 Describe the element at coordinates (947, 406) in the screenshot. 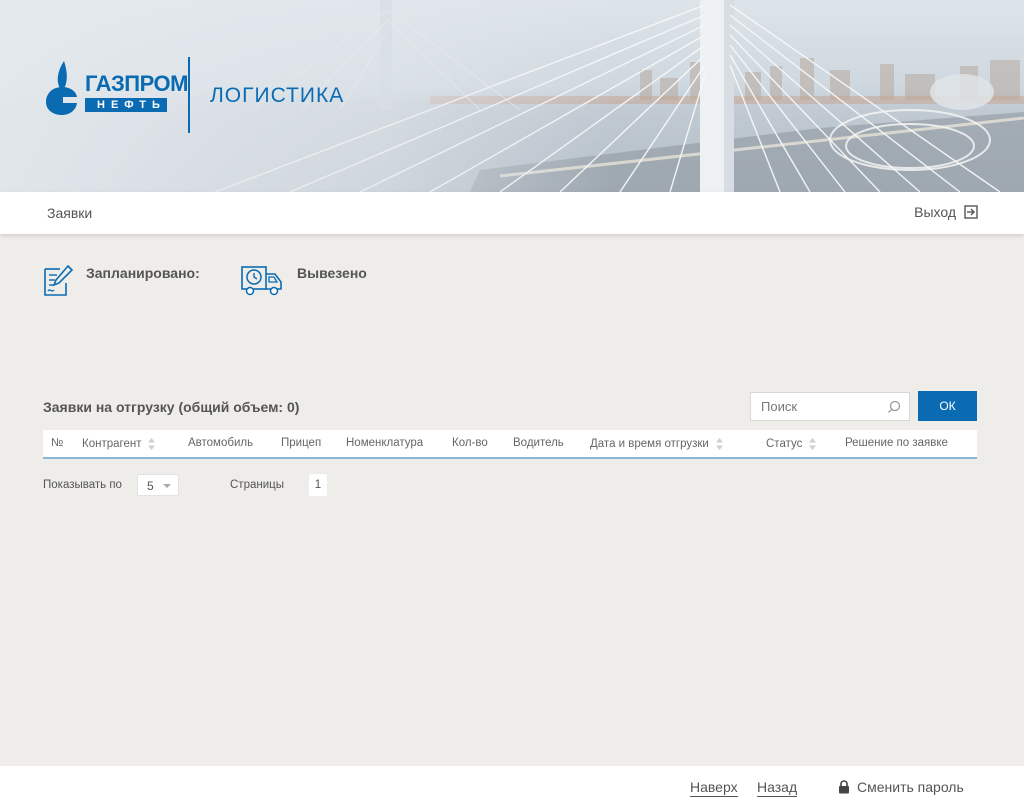

I see `search-ok-button: ОК` at that location.